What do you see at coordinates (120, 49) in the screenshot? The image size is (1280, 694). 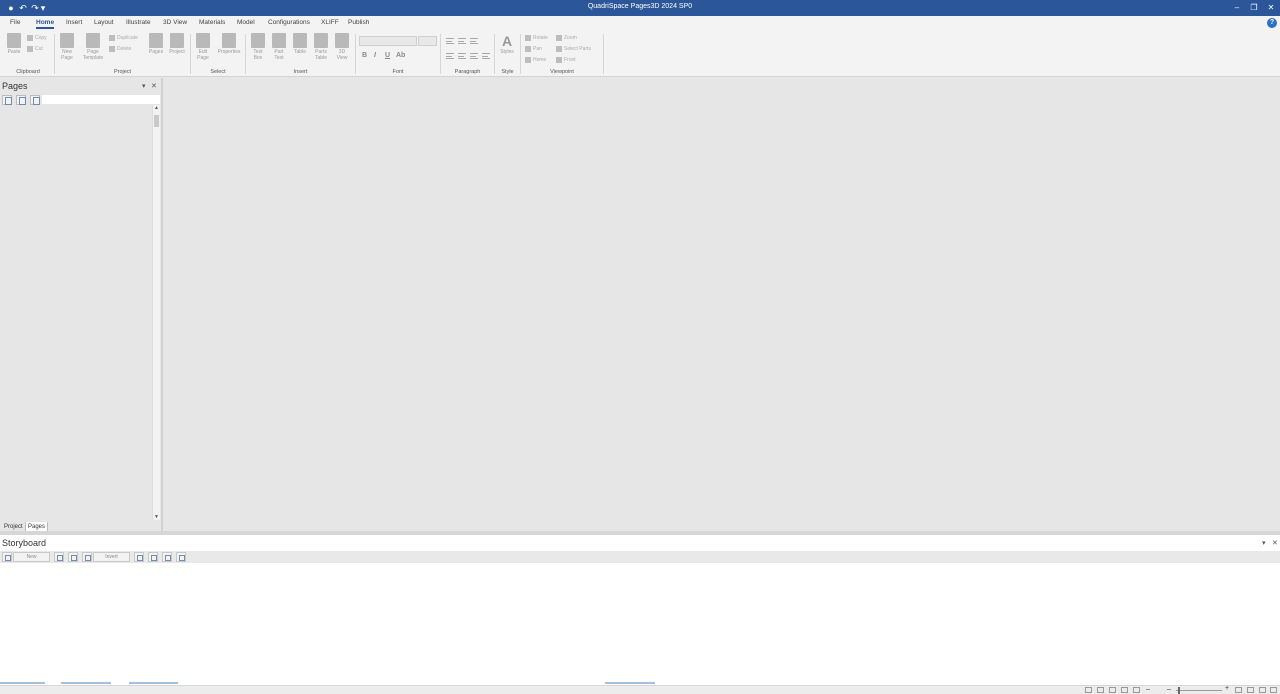 I see `delete-button: Delete` at bounding box center [120, 49].